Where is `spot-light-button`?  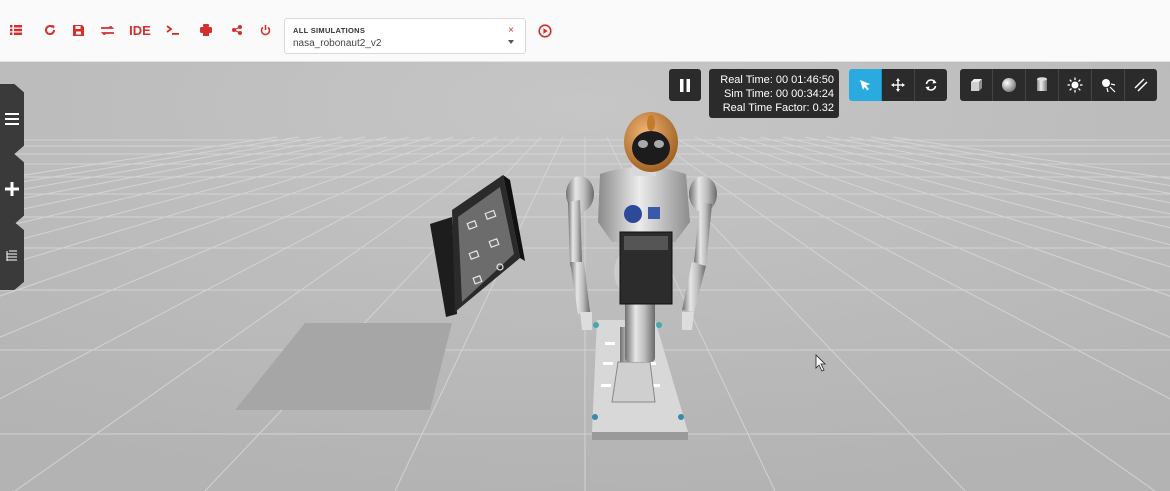 spot-light-button is located at coordinates (1108, 85).